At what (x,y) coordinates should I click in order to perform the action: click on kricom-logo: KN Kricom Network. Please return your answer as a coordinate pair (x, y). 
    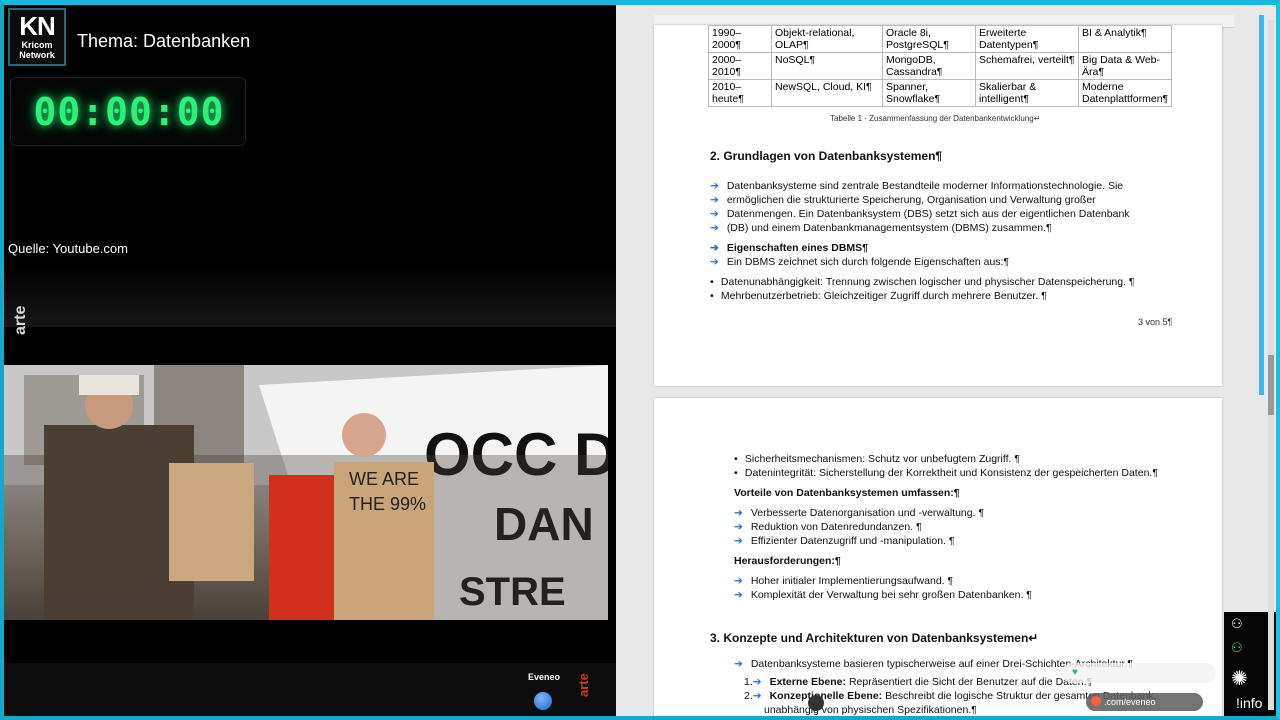
    Looking at the image, I should click on (37, 37).